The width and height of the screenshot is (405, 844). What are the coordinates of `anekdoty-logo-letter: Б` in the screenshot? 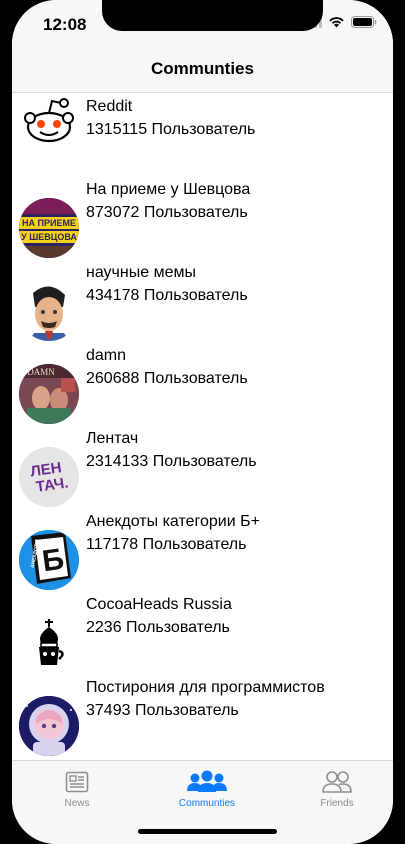 It's located at (53, 561).